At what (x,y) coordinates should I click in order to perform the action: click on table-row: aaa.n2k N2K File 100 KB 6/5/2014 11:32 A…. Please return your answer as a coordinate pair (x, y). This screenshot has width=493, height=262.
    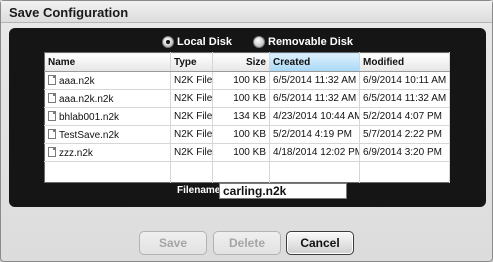
    Looking at the image, I should click on (247, 80).